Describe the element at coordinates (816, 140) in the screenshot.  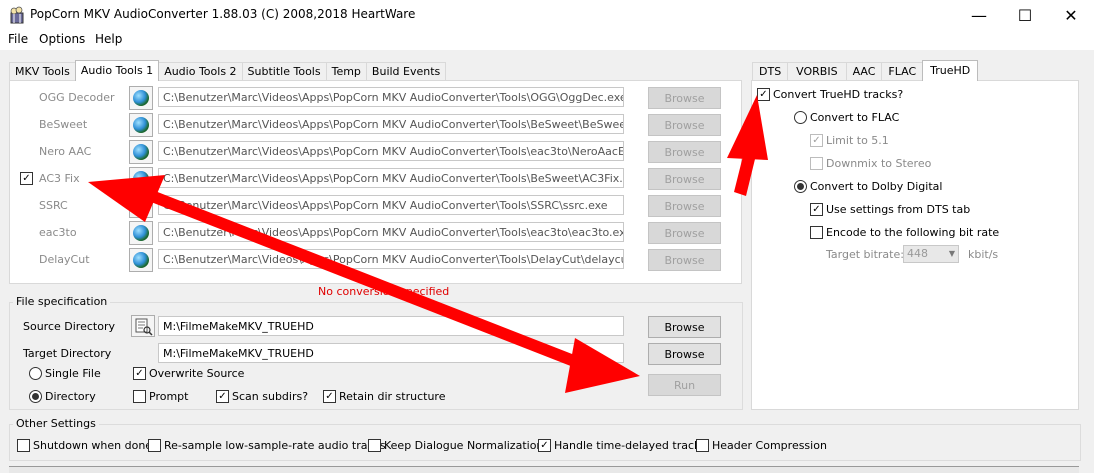
I see `limit-51-checkbox: ✓` at that location.